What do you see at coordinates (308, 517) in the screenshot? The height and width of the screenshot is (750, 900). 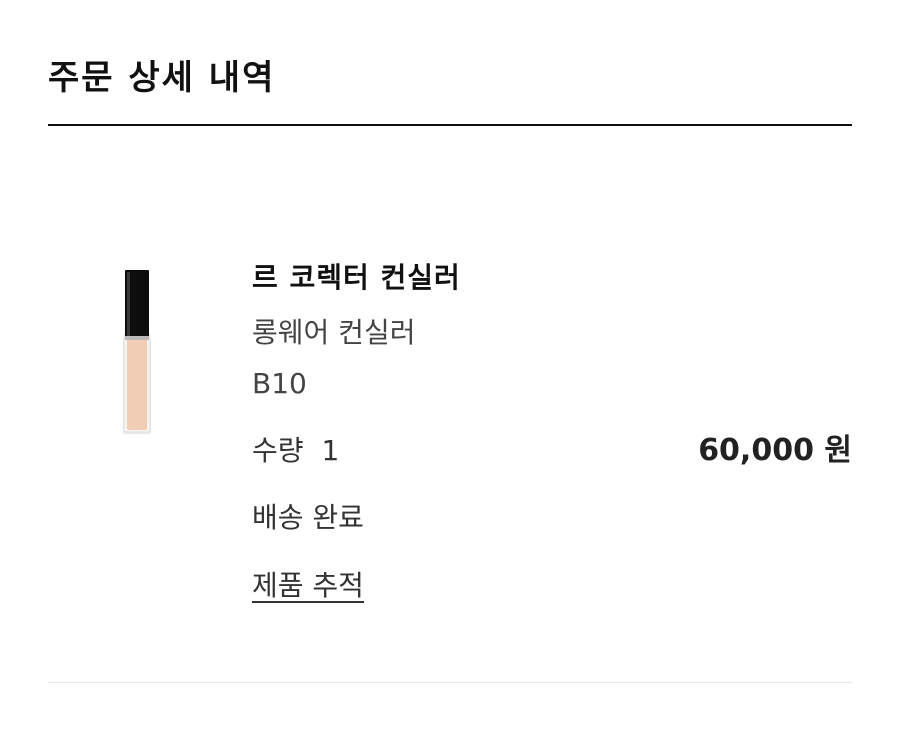 I see `delivery-status: 배송 완료` at bounding box center [308, 517].